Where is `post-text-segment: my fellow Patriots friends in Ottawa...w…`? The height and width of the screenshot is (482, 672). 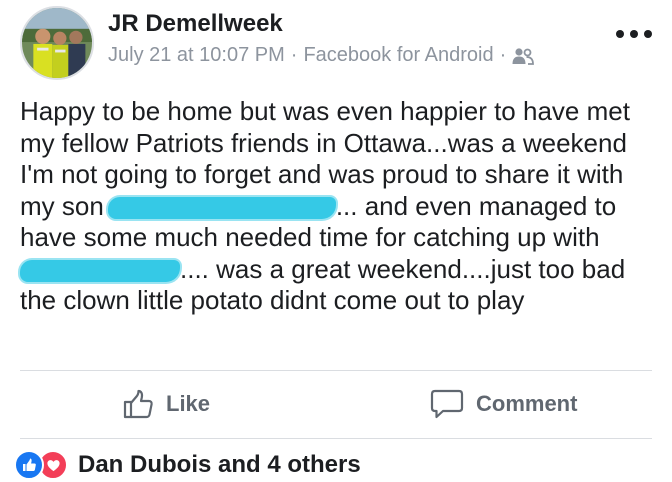 post-text-segment: my fellow Patriots friends in Ottawa...w… is located at coordinates (323, 142).